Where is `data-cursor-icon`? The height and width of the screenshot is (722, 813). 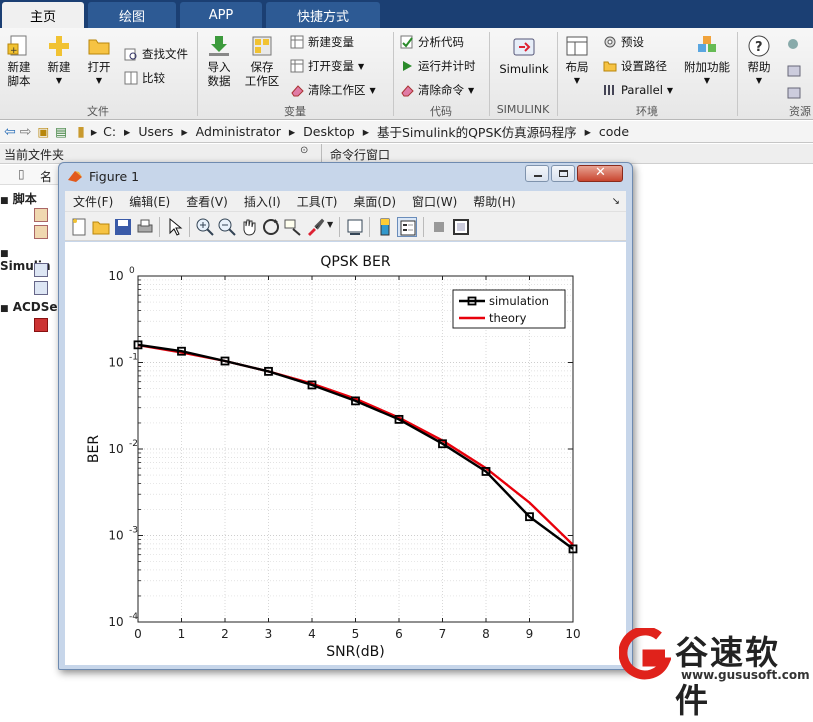
data-cursor-icon is located at coordinates (293, 227).